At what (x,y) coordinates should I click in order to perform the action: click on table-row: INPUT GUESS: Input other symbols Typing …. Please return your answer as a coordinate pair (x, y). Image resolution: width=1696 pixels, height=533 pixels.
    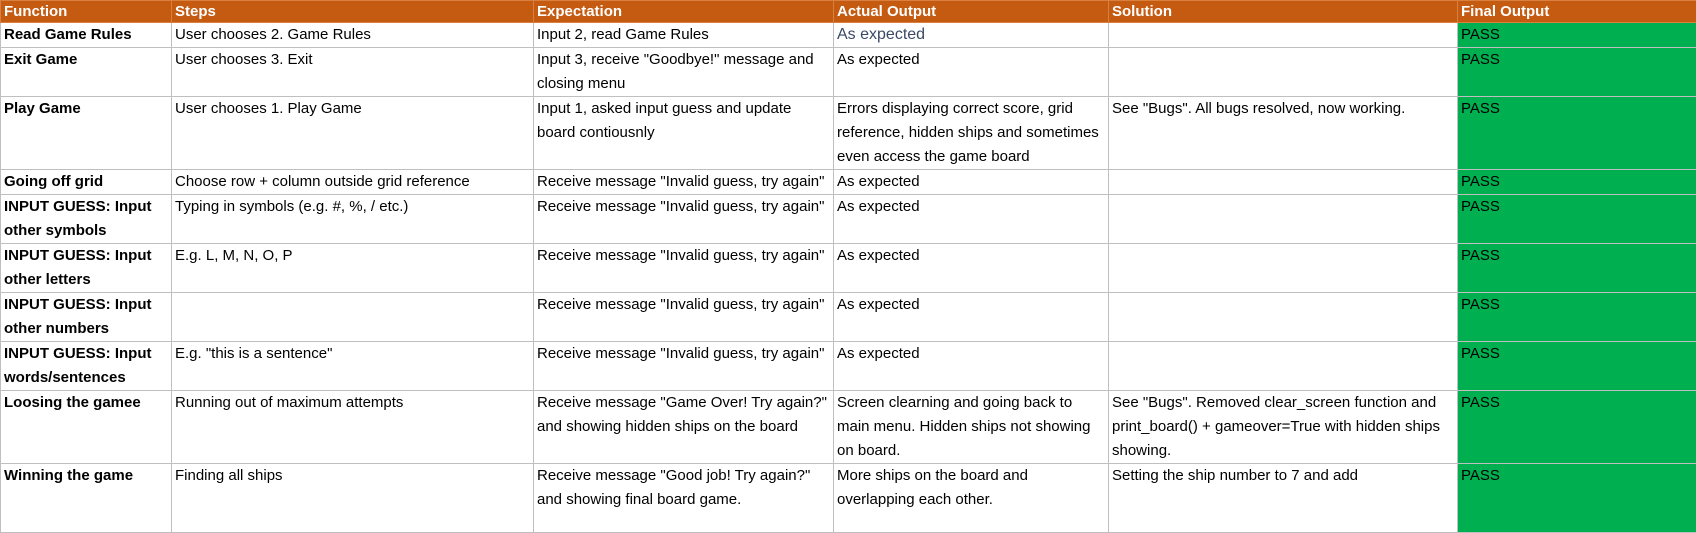
    Looking at the image, I should click on (848, 219).